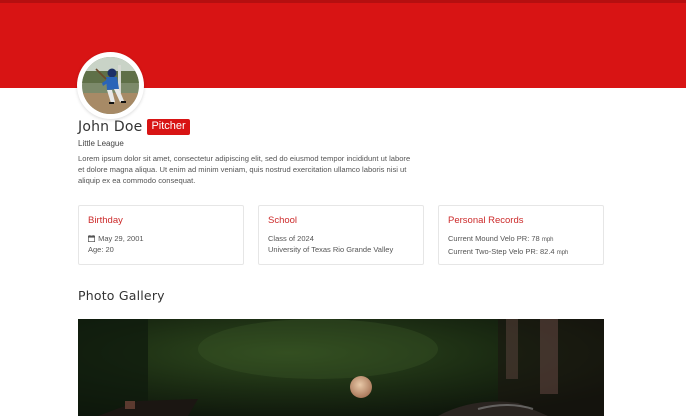 The width and height of the screenshot is (686, 416). I want to click on birthday-card: Birthday May 29, 2001 Age: 20, so click(161, 235).